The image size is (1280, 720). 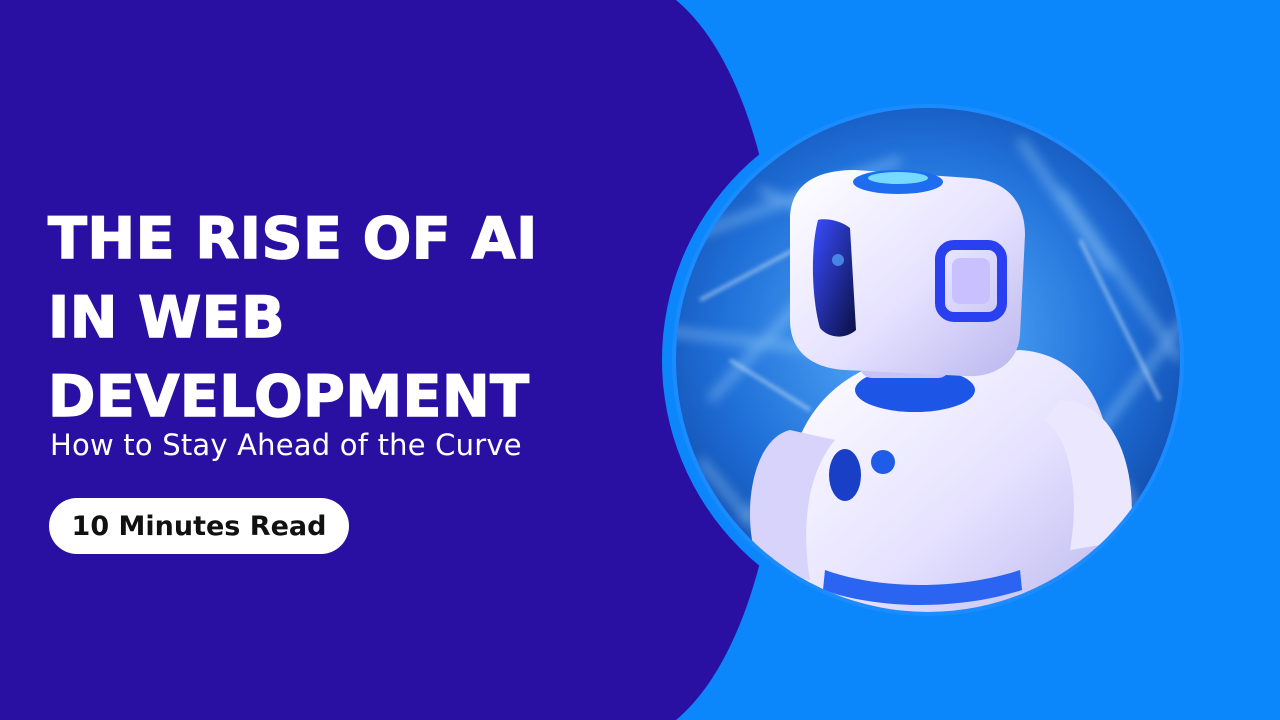 I want to click on subtitle: How to Stay Ahead of the Curve, so click(x=286, y=445).